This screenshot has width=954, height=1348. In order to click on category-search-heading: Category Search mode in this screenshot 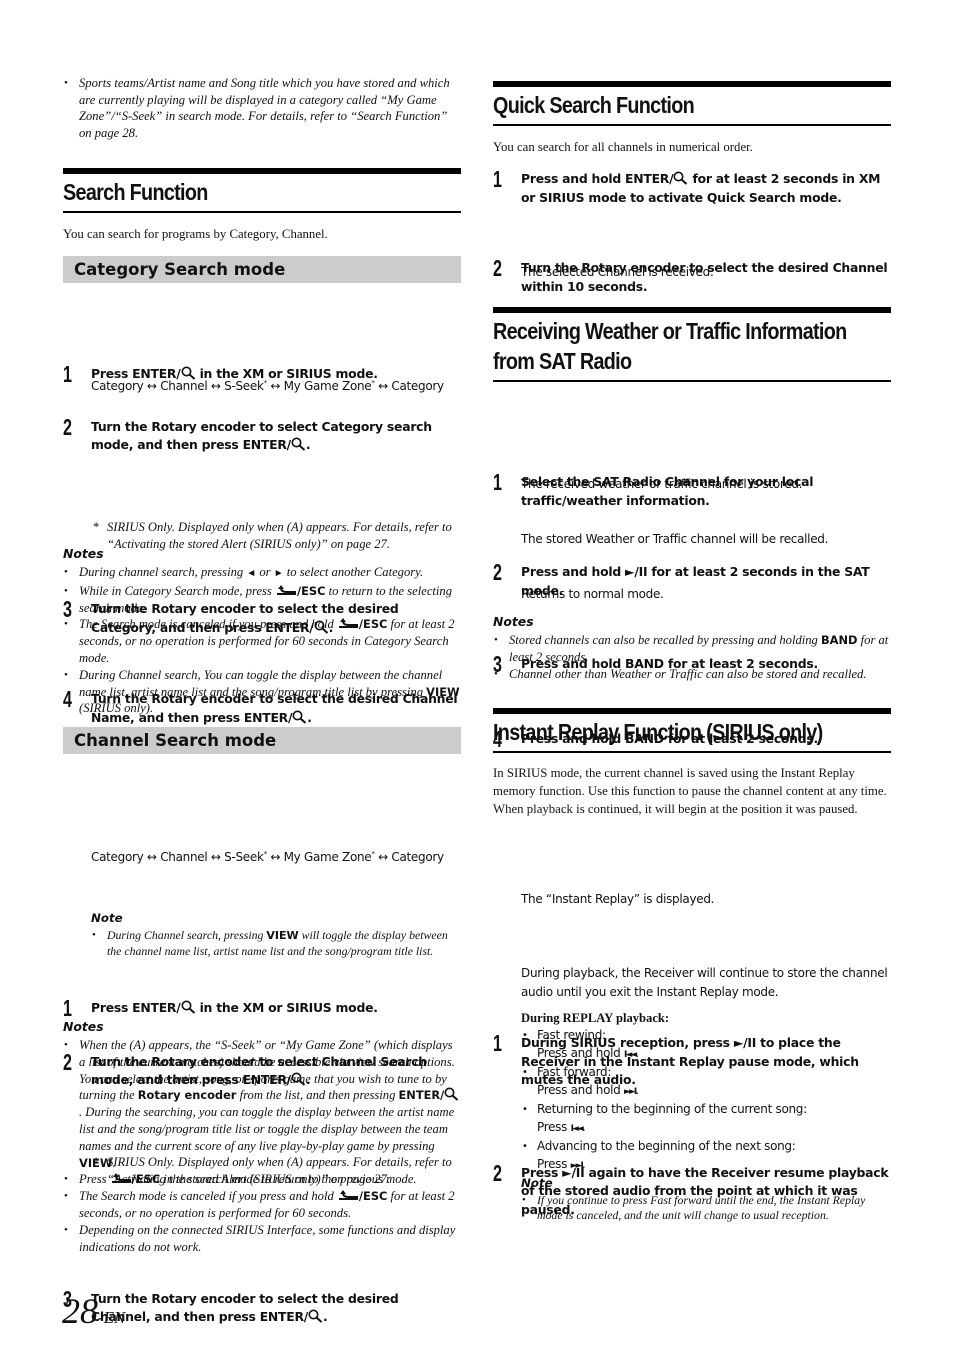, I will do `click(262, 269)`.